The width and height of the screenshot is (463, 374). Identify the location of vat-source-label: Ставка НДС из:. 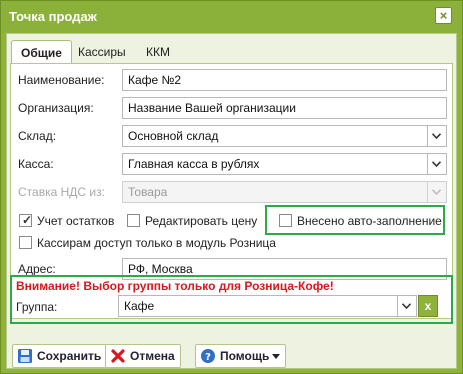
(61, 192).